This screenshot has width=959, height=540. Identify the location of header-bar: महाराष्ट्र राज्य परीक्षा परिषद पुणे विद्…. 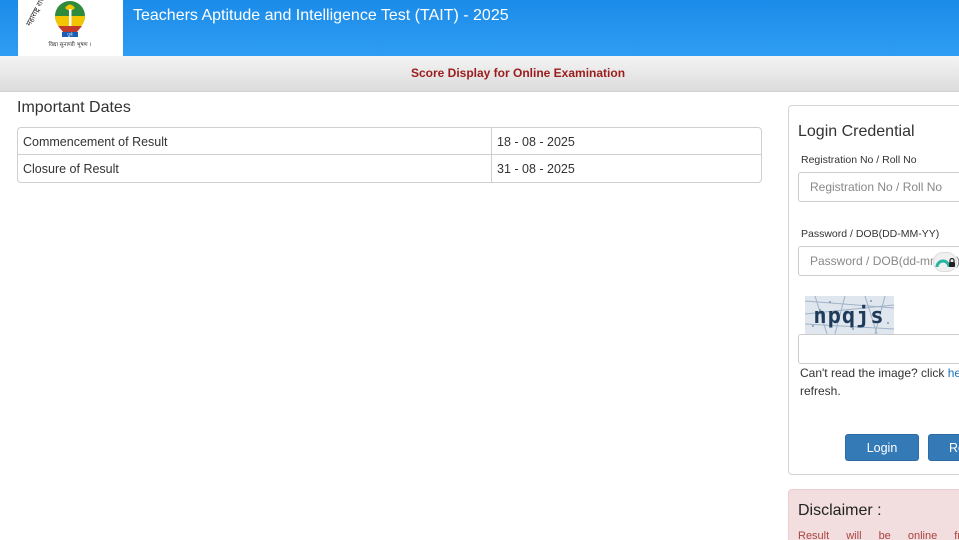
(479, 28).